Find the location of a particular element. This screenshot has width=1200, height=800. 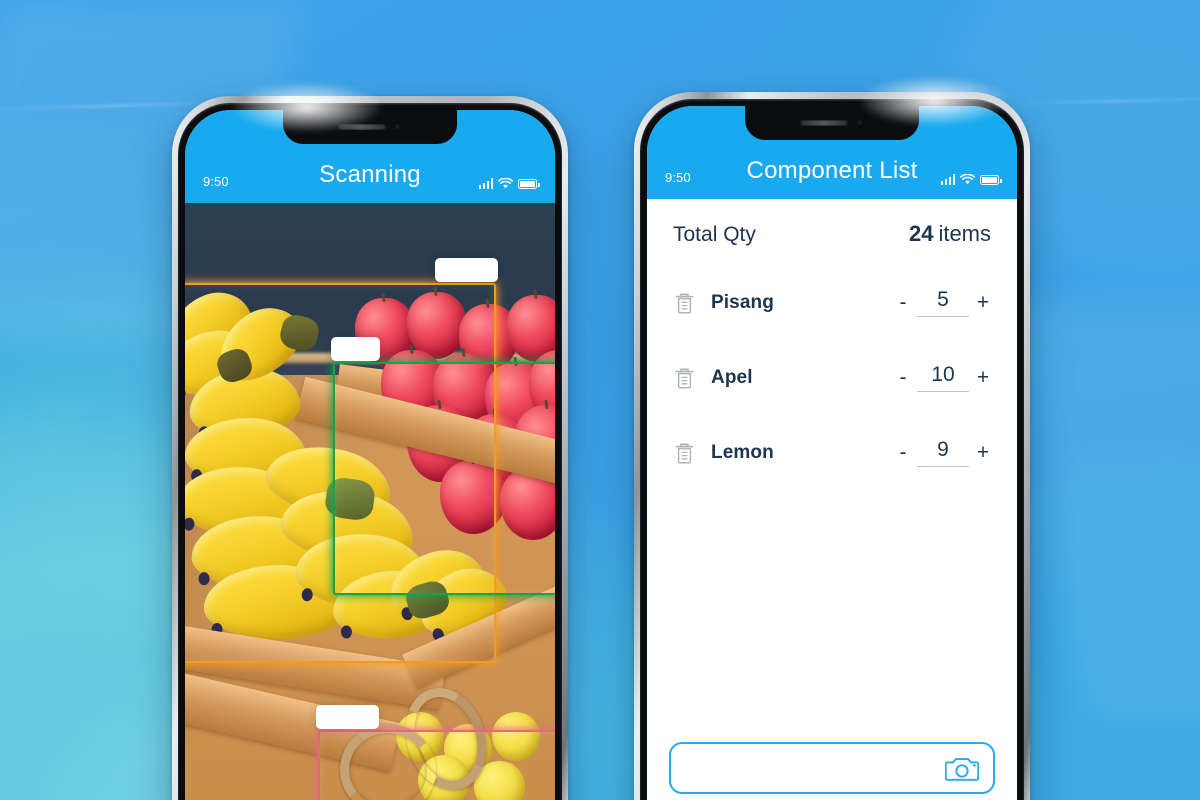

quantity-stepper: - 5 + is located at coordinates (943, 302).